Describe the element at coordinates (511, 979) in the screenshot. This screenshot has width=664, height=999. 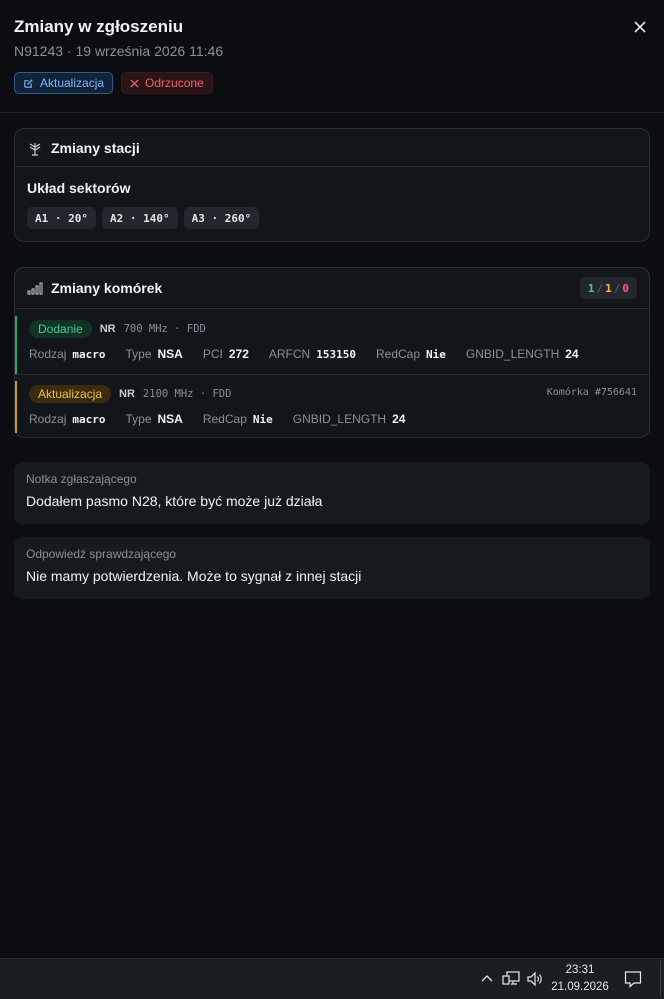
I see `network-icon` at that location.